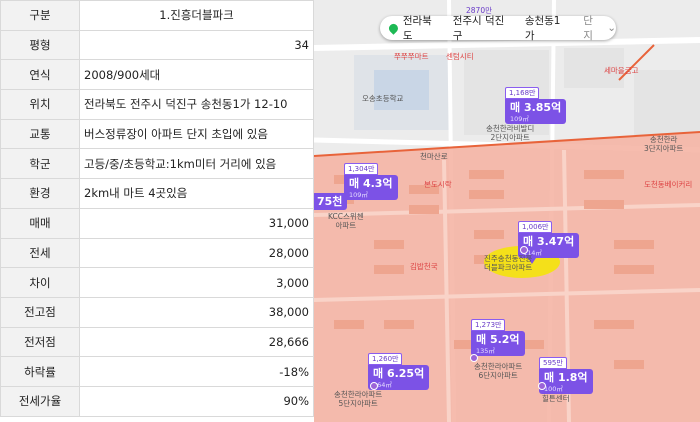 The height and width of the screenshot is (422, 700). Describe the element at coordinates (434, 156) in the screenshot. I see `road-label: 천마산로` at that location.